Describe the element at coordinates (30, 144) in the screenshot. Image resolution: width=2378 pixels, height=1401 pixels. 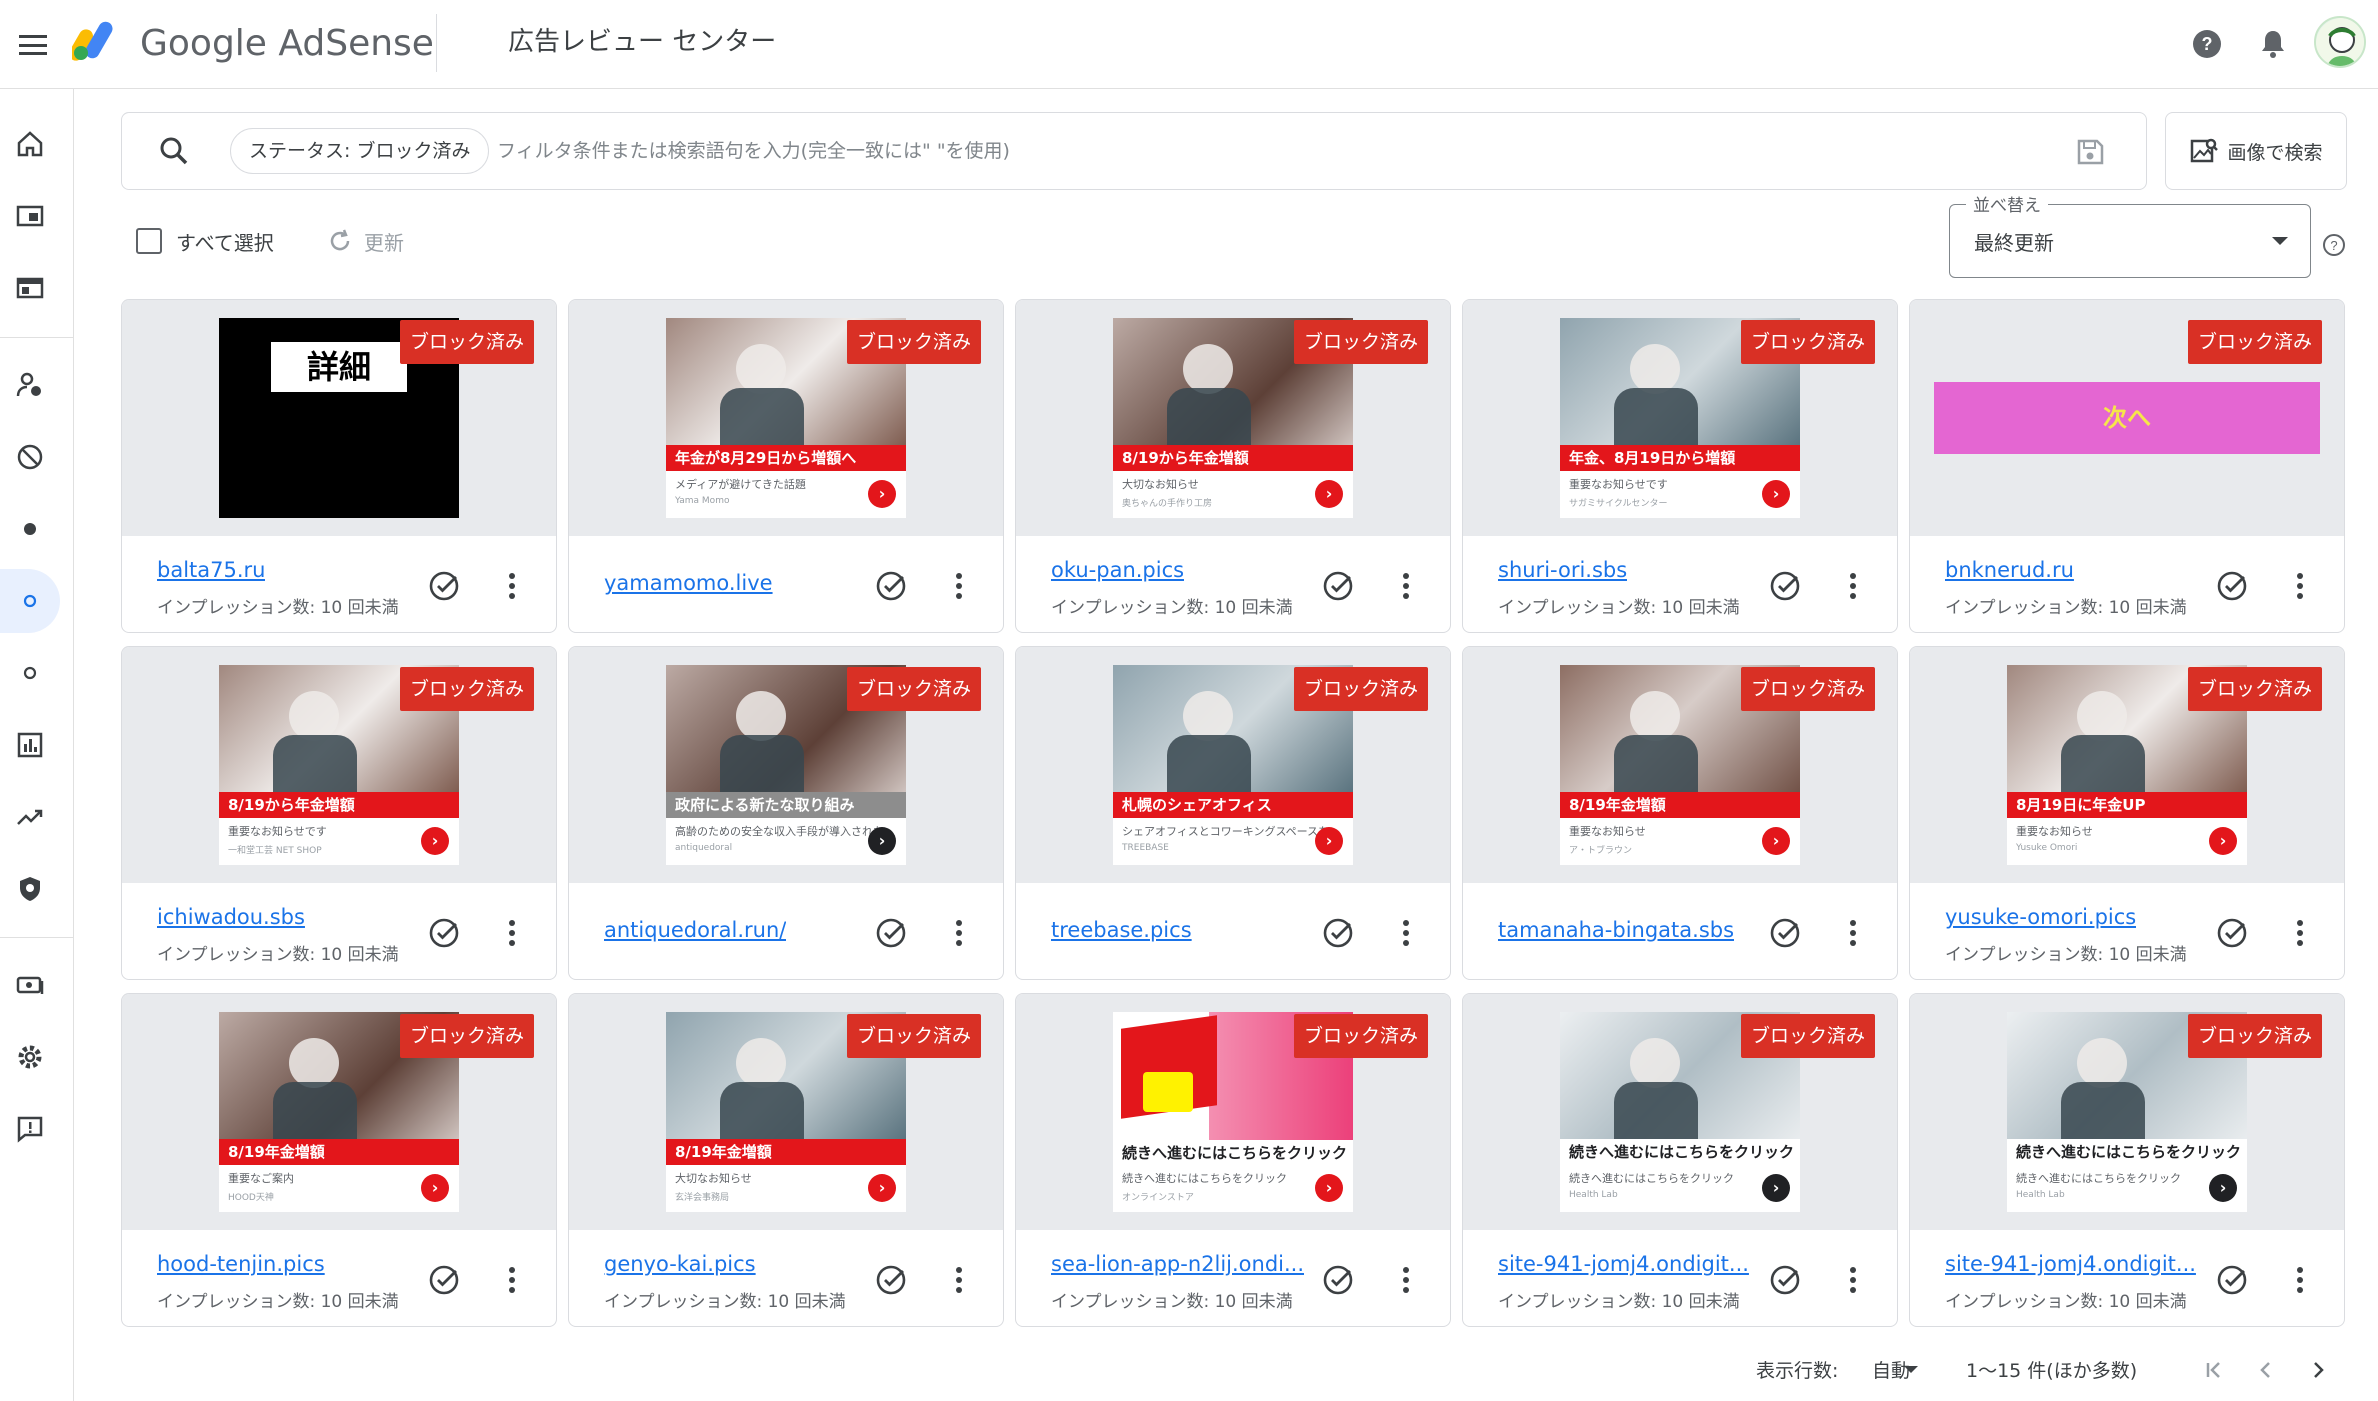
I see `home-icon` at that location.